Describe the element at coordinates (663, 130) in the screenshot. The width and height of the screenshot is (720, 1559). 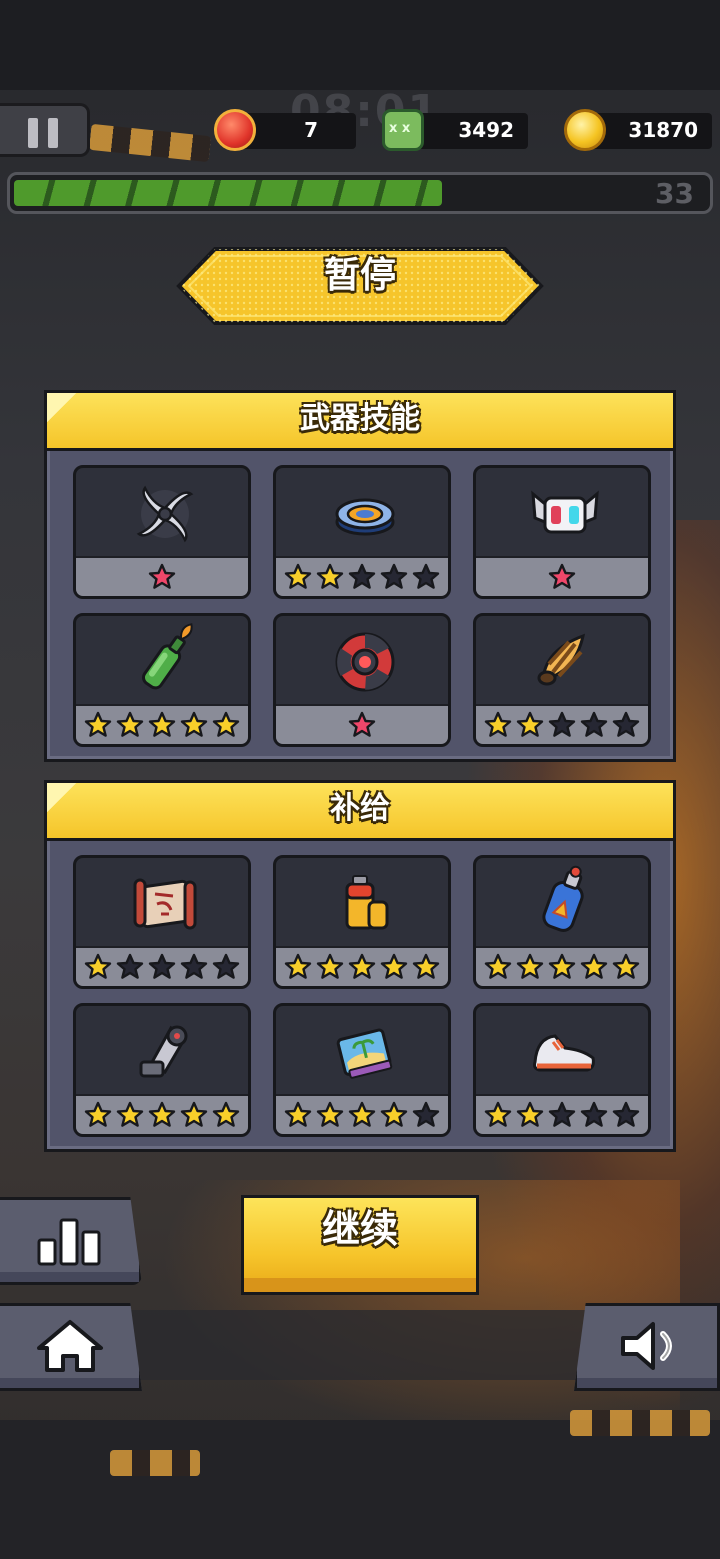
I see `coins-value: 31870` at that location.